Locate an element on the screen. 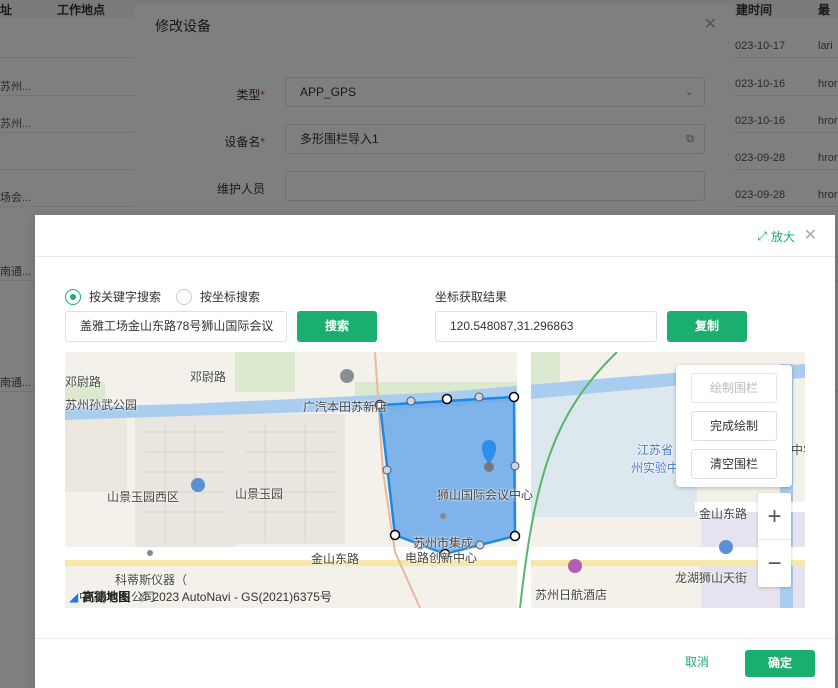 The width and height of the screenshot is (838, 688). confirm-button: 确定 is located at coordinates (780, 663).